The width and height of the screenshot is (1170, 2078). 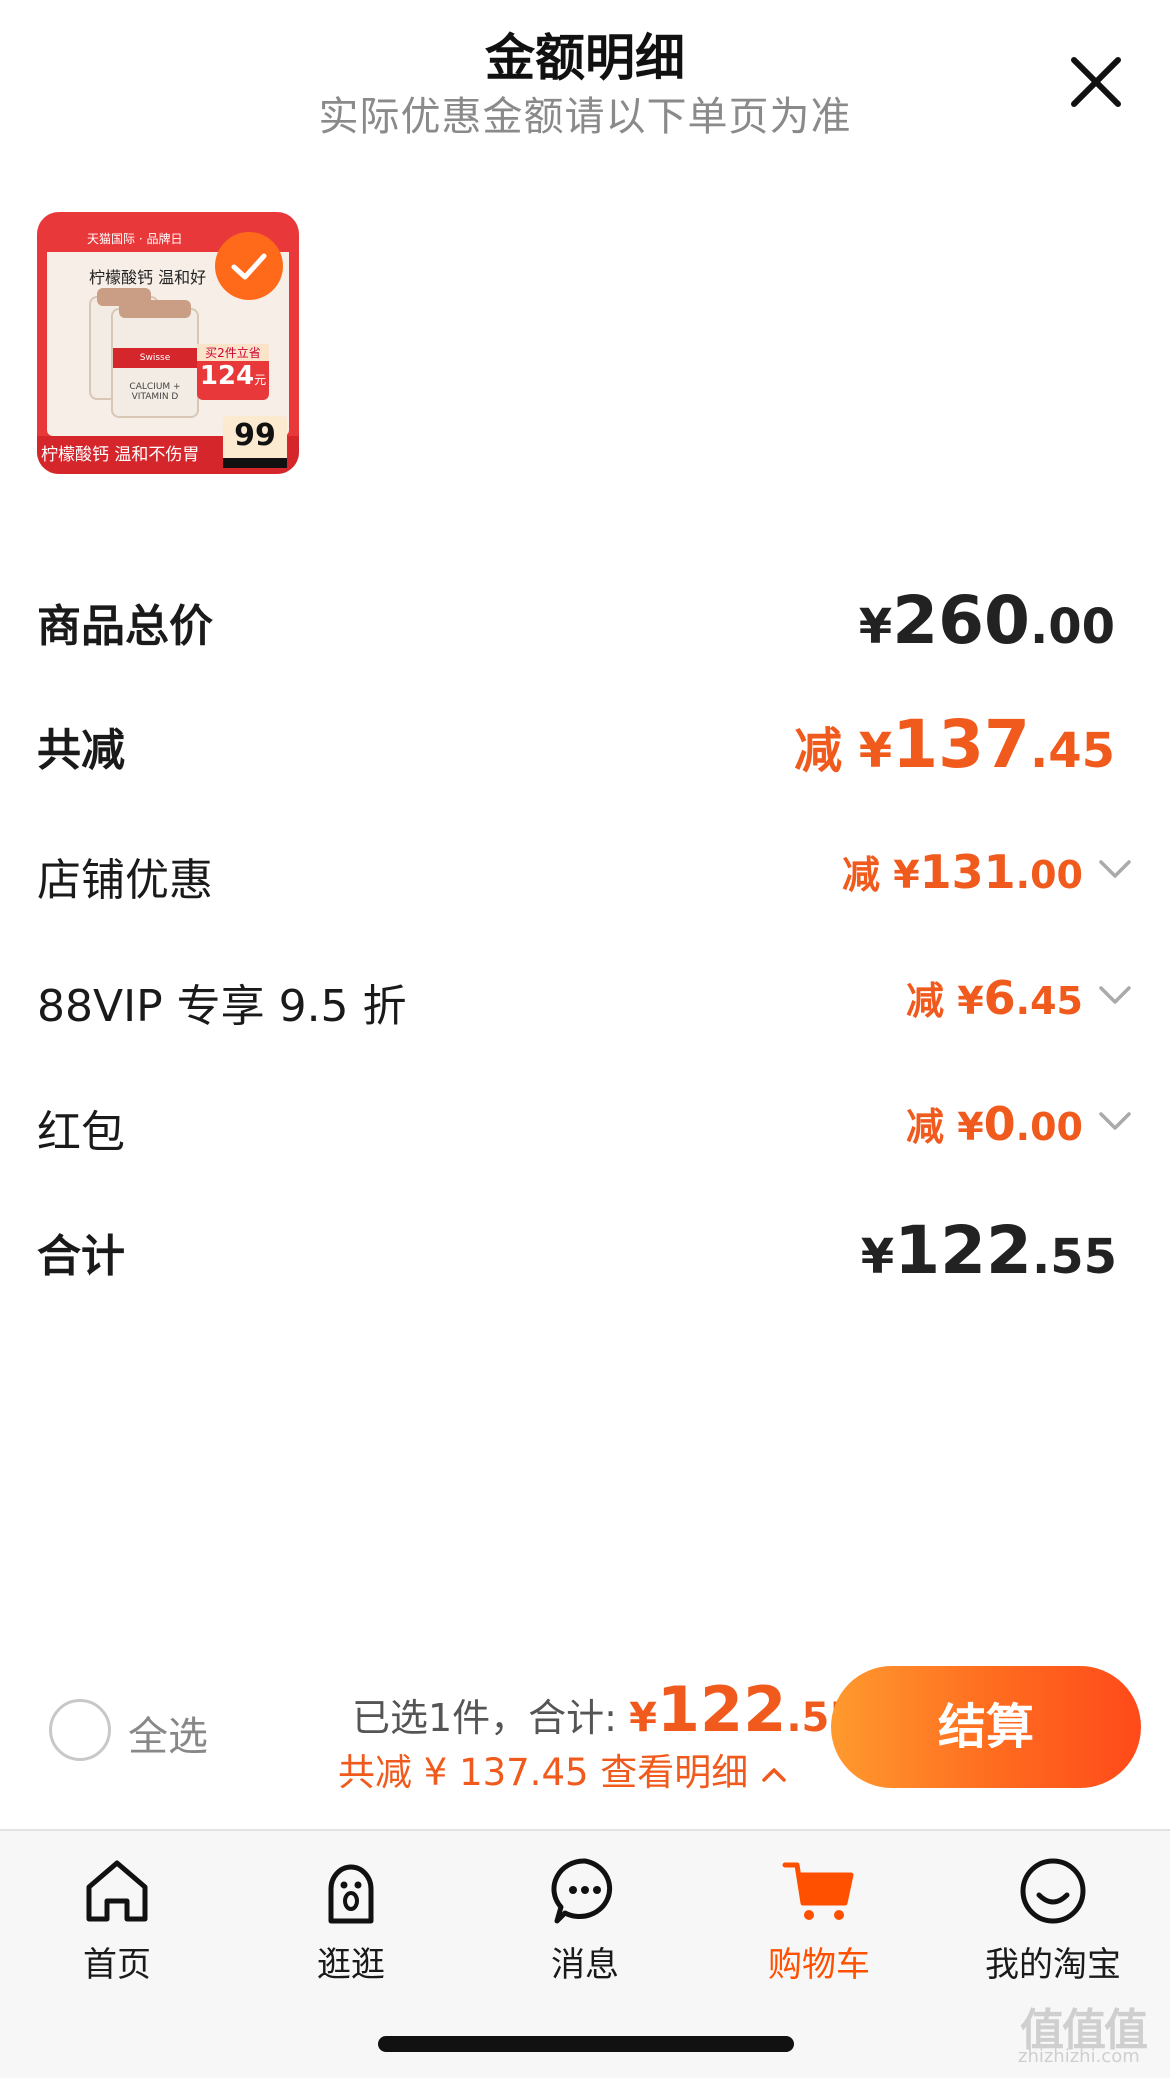 I want to click on tab-home: 首页, so click(x=117, y=1918).